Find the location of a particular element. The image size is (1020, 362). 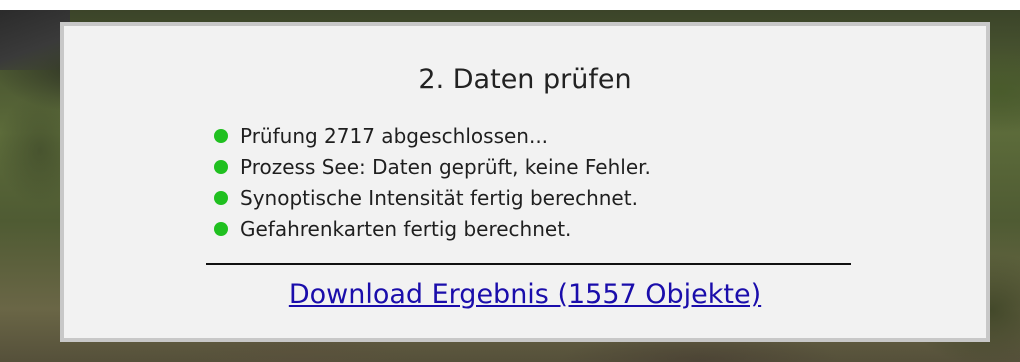

status-item: Gefahrenkarten fertig berechnet. is located at coordinates (432, 228).